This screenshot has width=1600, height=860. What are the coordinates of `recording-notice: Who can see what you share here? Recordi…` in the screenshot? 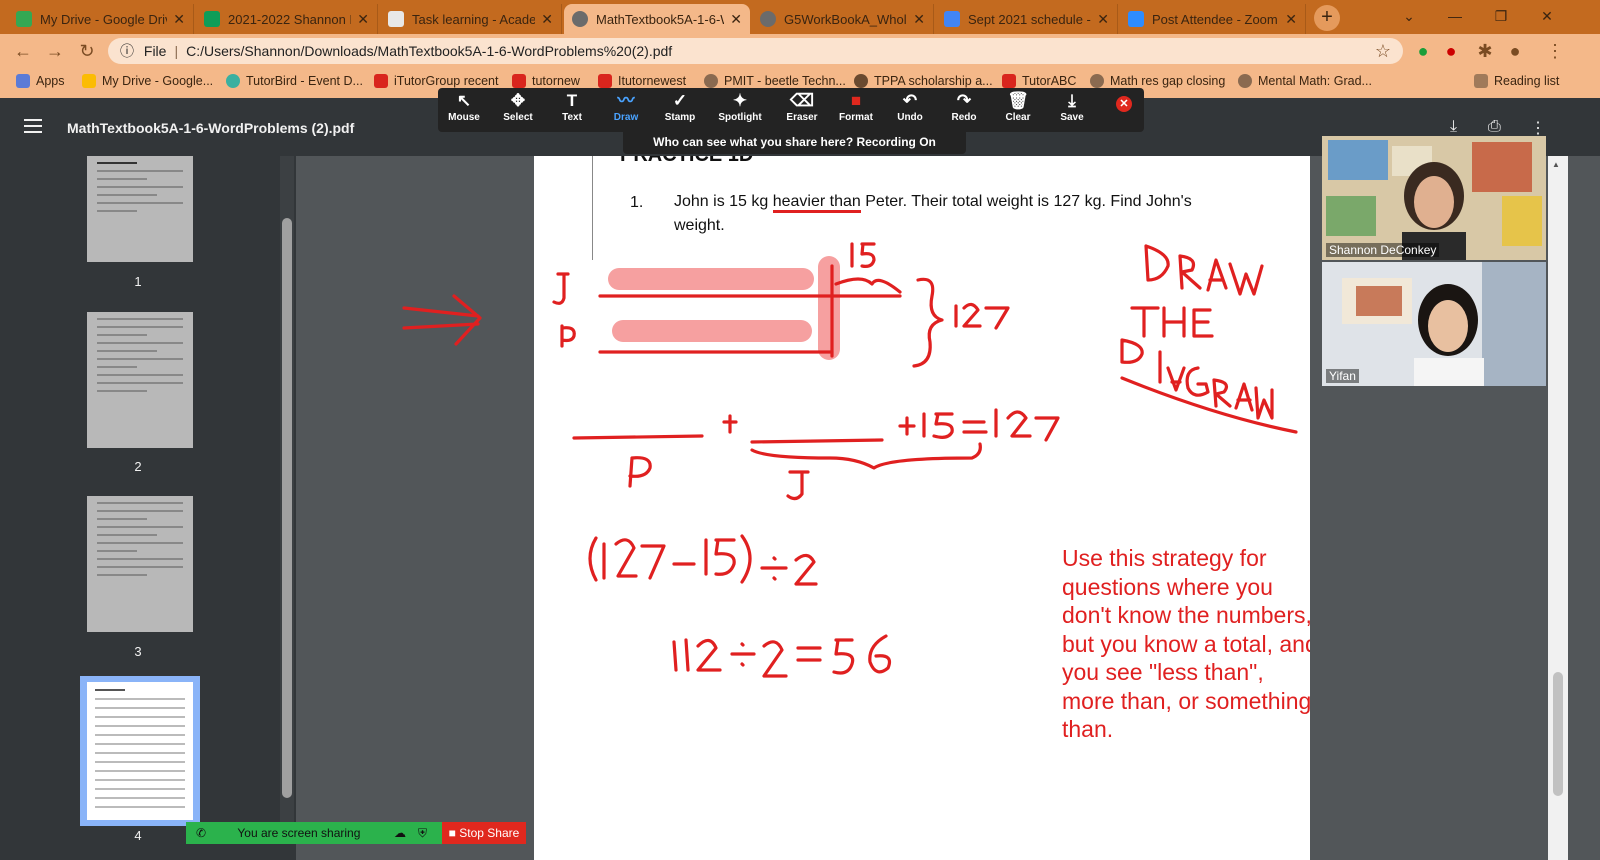 It's located at (794, 143).